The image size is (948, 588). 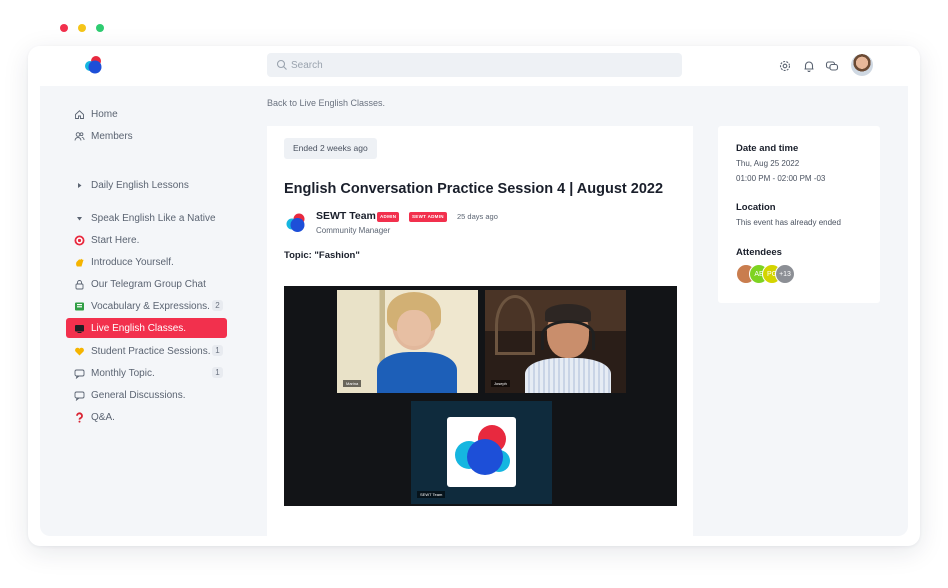 I want to click on sidebar-item-introduce-yourself: Introduce Yourself., so click(x=146, y=262).